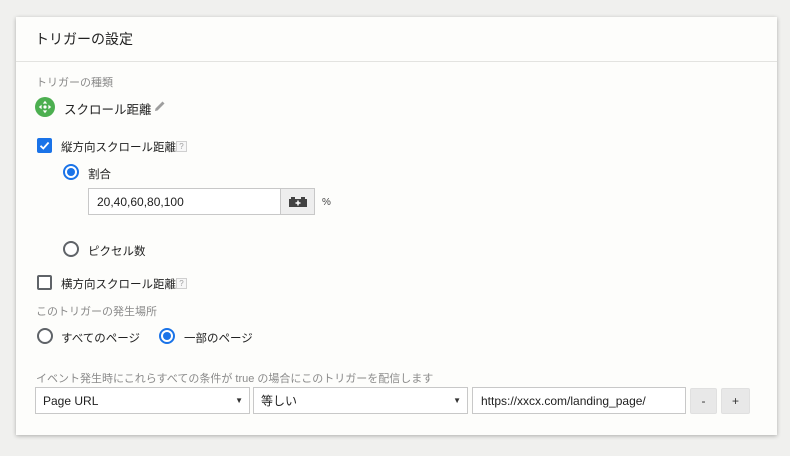  I want to click on edit-trigger-type-button, so click(160, 108).